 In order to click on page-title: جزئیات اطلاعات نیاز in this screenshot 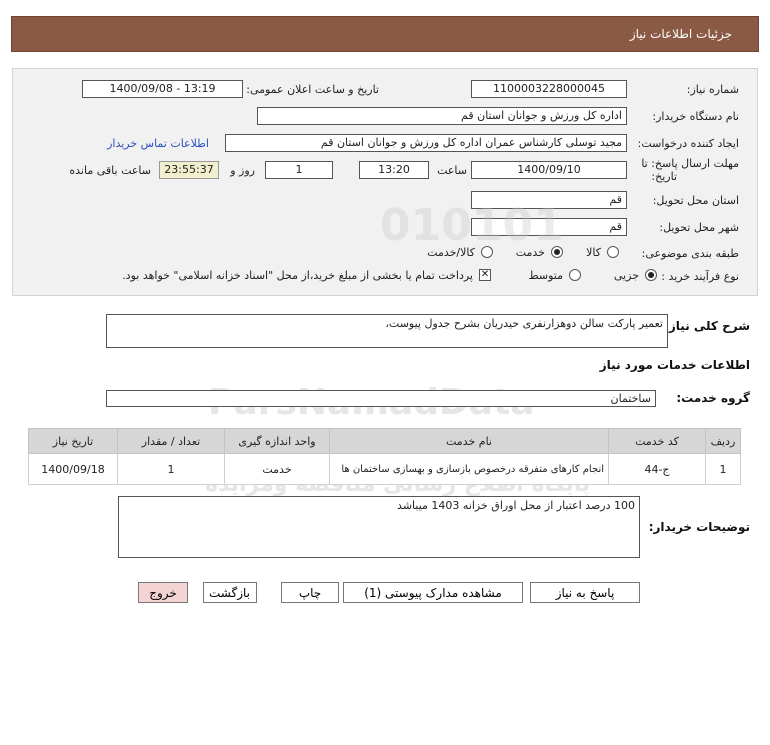, I will do `click(680, 34)`.